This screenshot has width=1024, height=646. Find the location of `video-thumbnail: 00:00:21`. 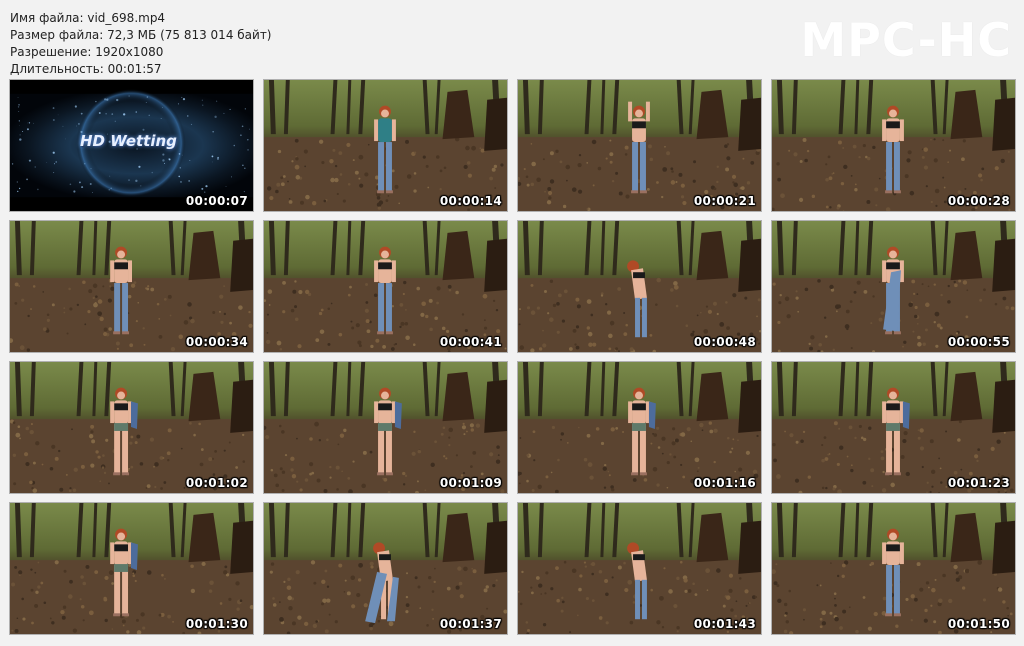

video-thumbnail: 00:00:21 is located at coordinates (639, 145).